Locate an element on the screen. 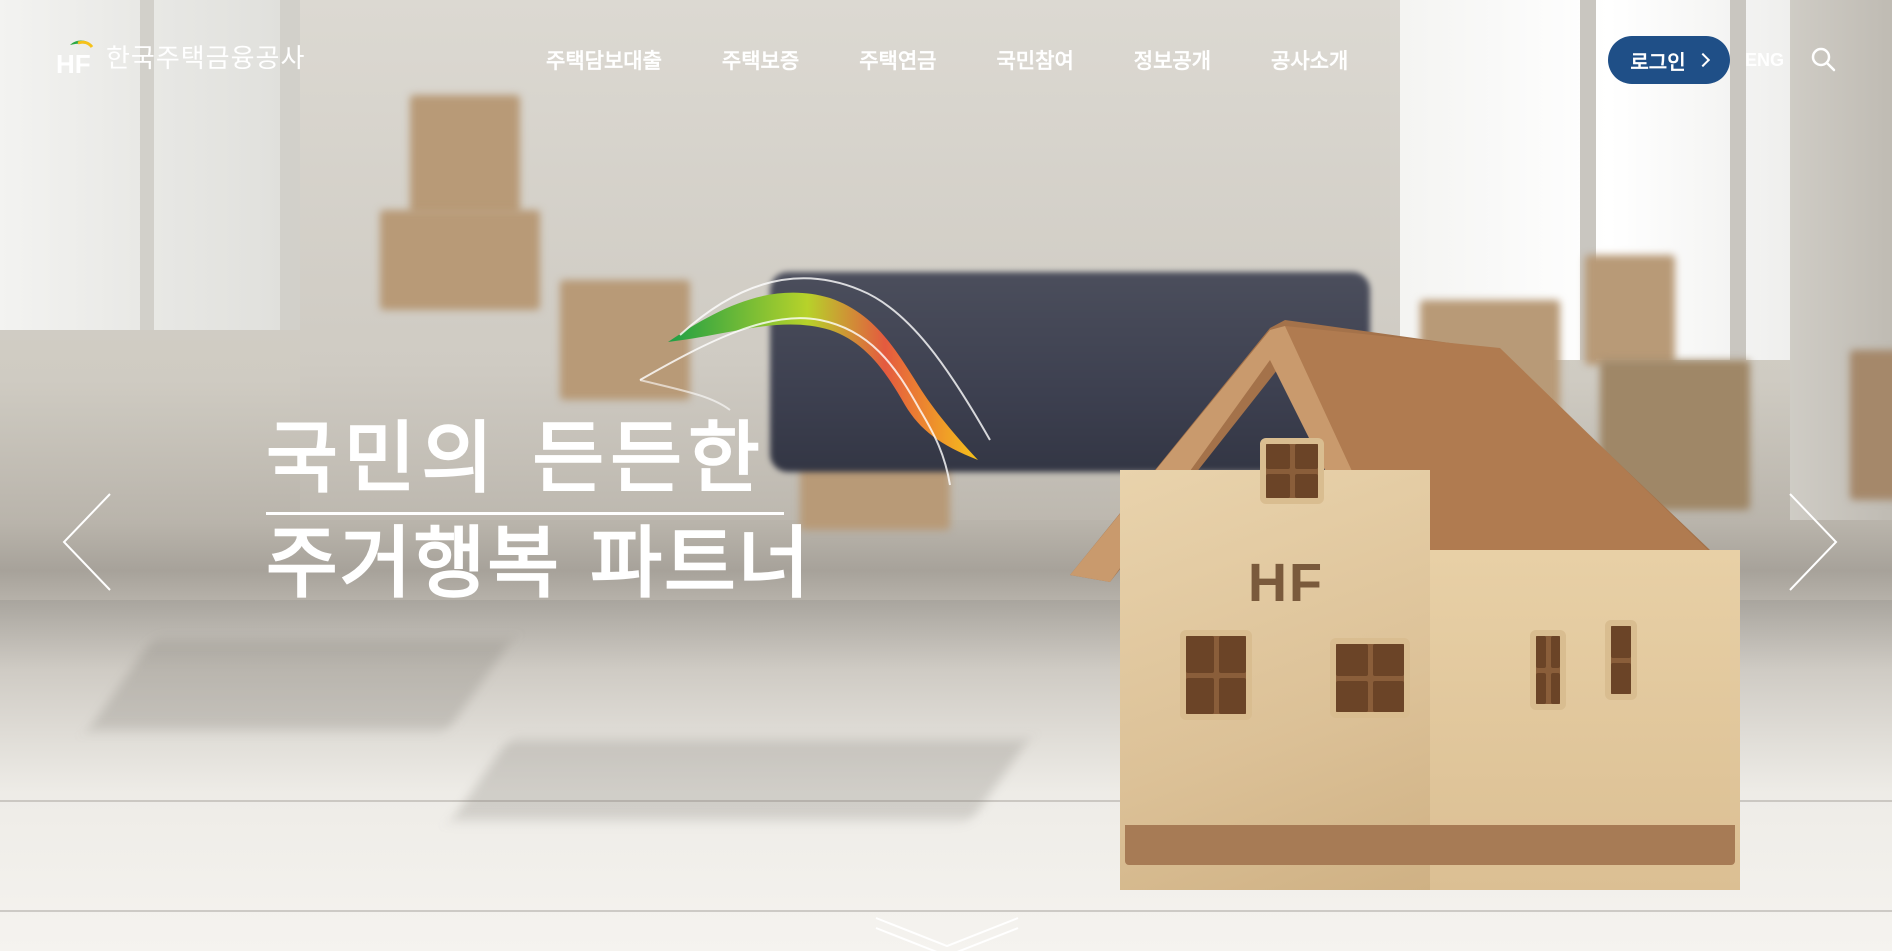 The width and height of the screenshot is (1892, 951). brand-logo: HF 한국주택금융공사 is located at coordinates (180, 56).